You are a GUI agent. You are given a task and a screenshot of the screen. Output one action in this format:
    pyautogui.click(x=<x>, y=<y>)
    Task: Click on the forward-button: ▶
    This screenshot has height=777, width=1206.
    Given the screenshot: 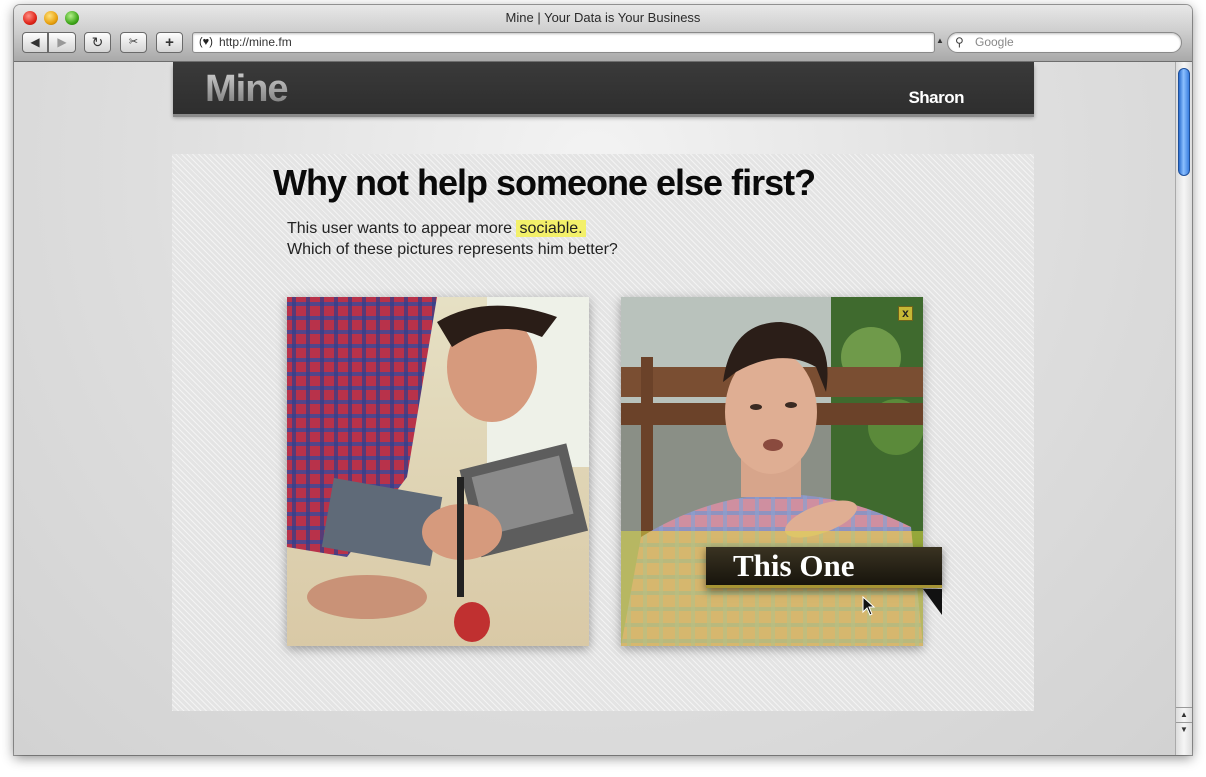 What is the action you would take?
    pyautogui.click(x=62, y=42)
    